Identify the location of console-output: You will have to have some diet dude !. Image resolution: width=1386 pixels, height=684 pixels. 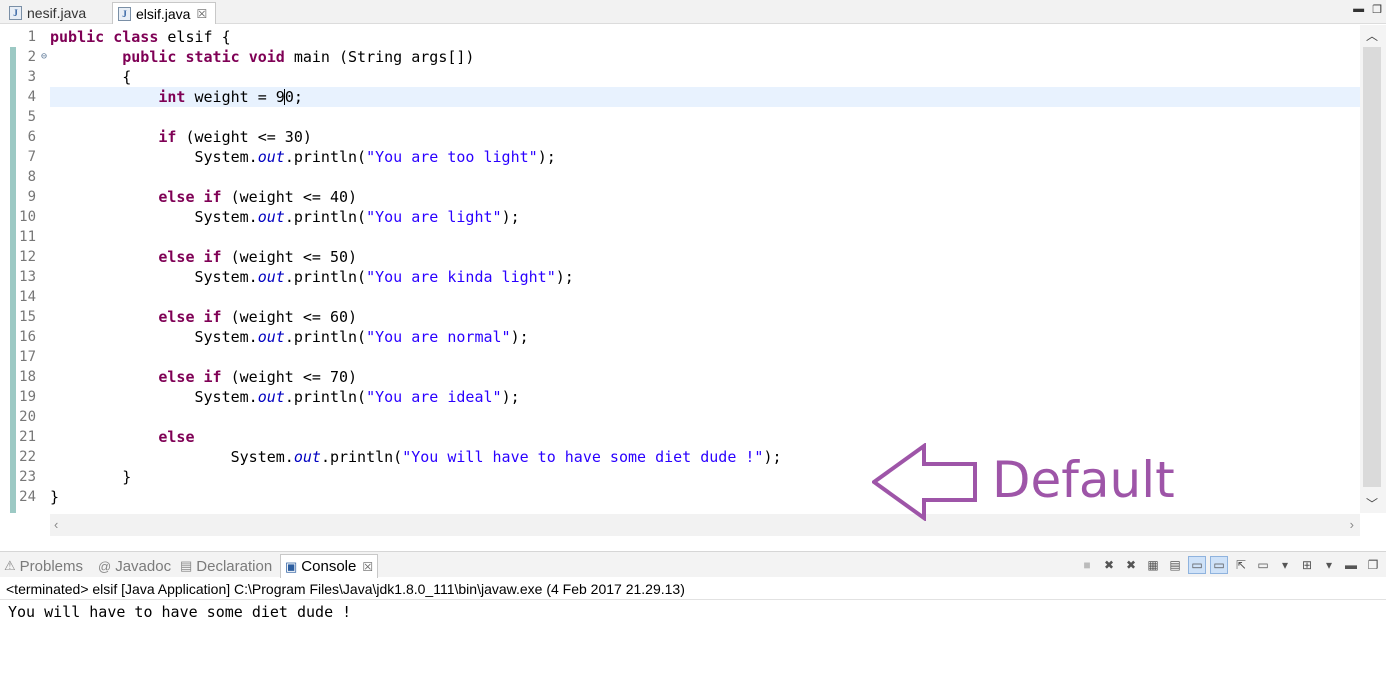
(179, 612).